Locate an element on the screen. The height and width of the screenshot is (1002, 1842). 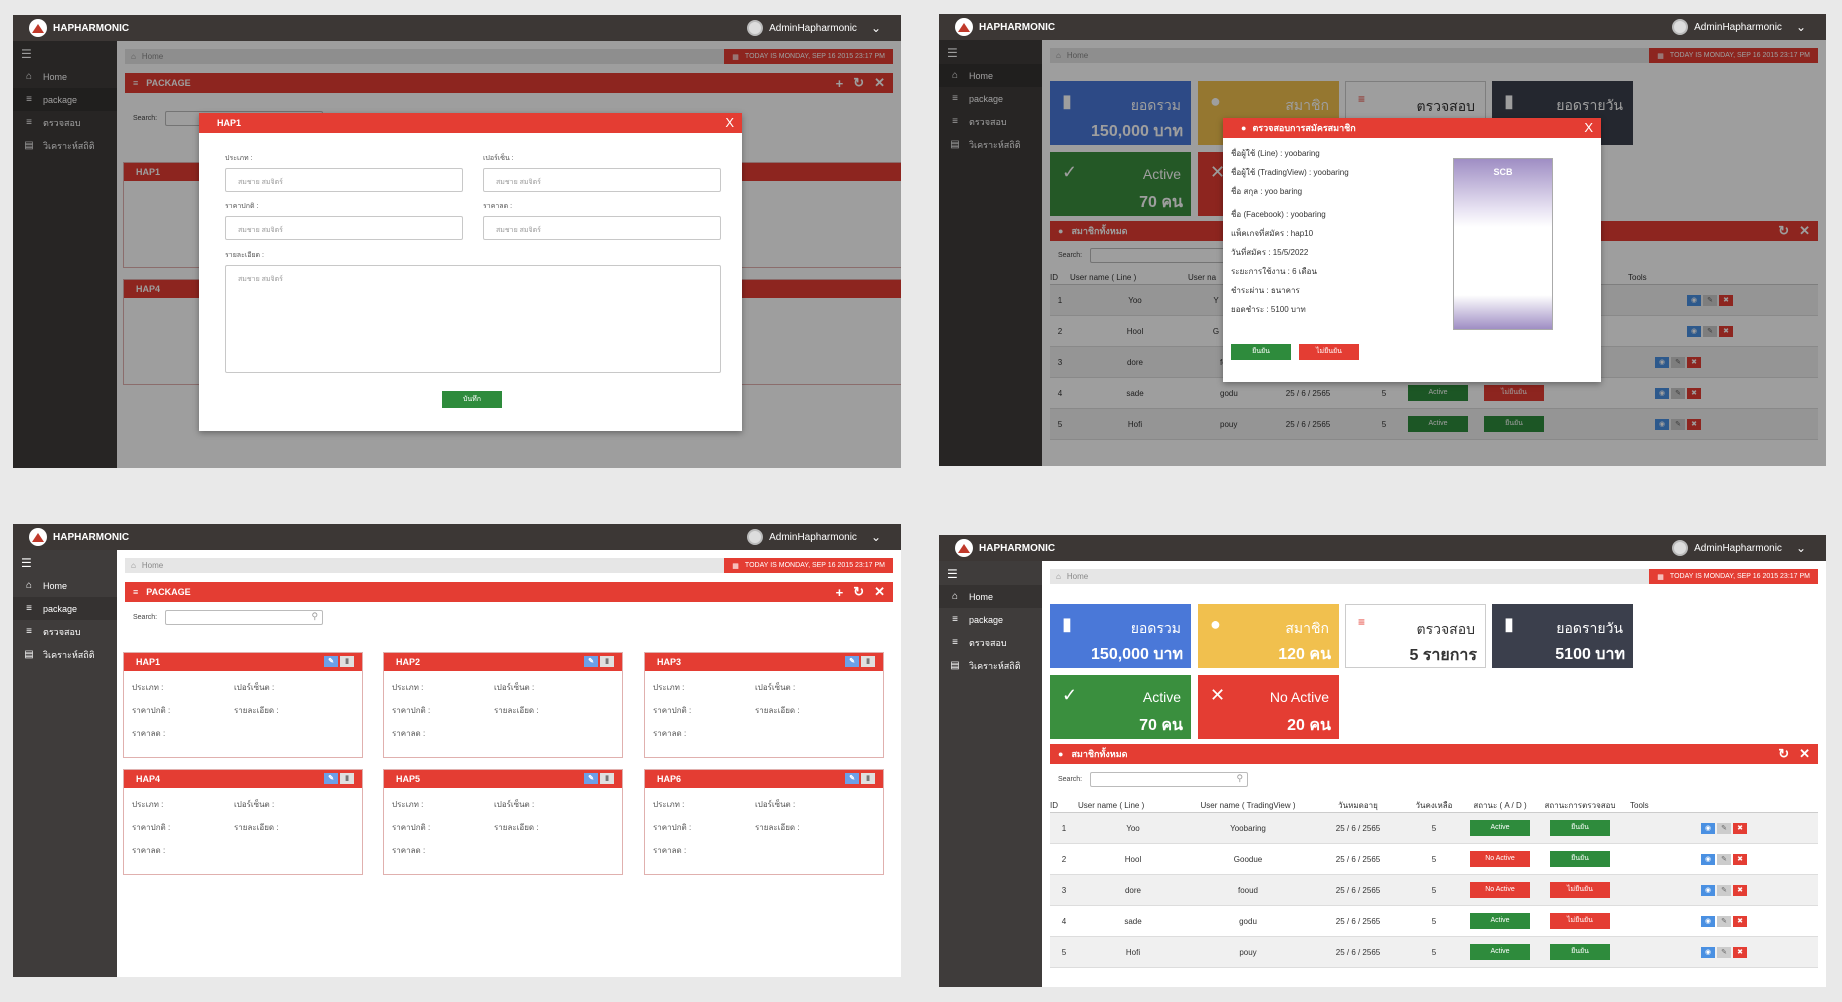
stat-members: ● สมาชิก 120 คน is located at coordinates (1268, 636).